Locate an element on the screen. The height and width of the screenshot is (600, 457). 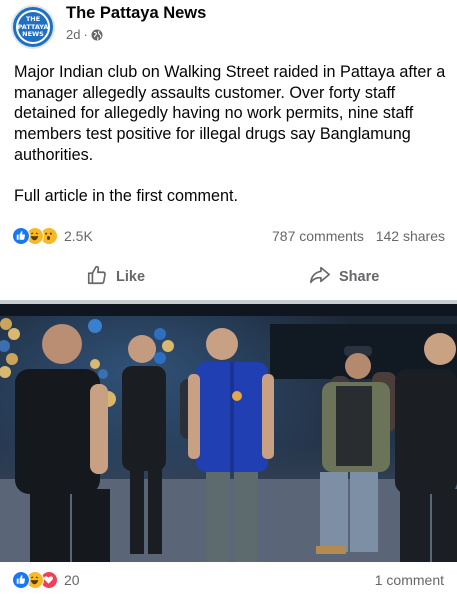
thumbs-up-icon is located at coordinates (97, 277).